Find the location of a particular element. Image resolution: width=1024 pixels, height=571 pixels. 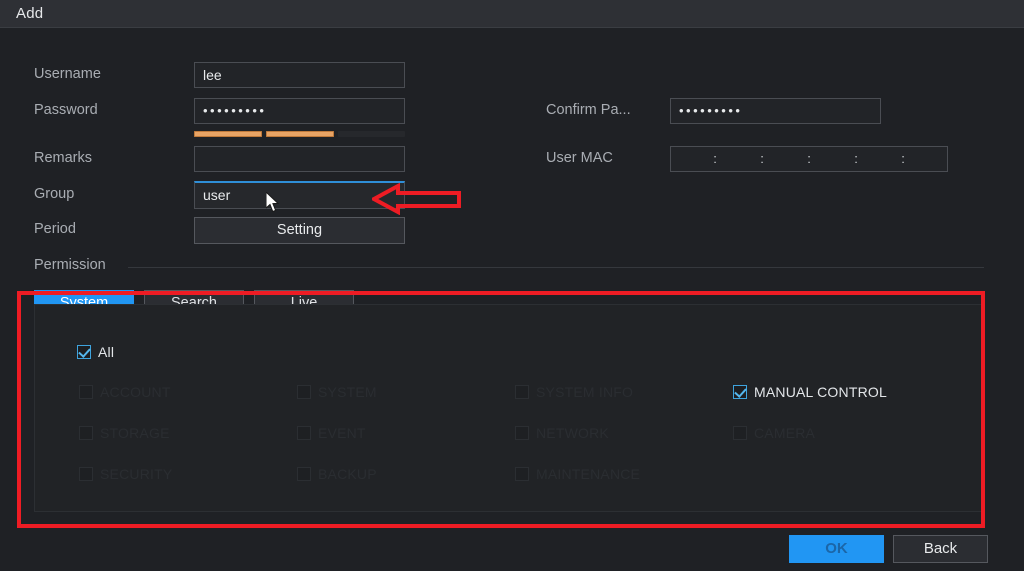

permission-checkbox-security: SECURITY is located at coordinates (125, 474).